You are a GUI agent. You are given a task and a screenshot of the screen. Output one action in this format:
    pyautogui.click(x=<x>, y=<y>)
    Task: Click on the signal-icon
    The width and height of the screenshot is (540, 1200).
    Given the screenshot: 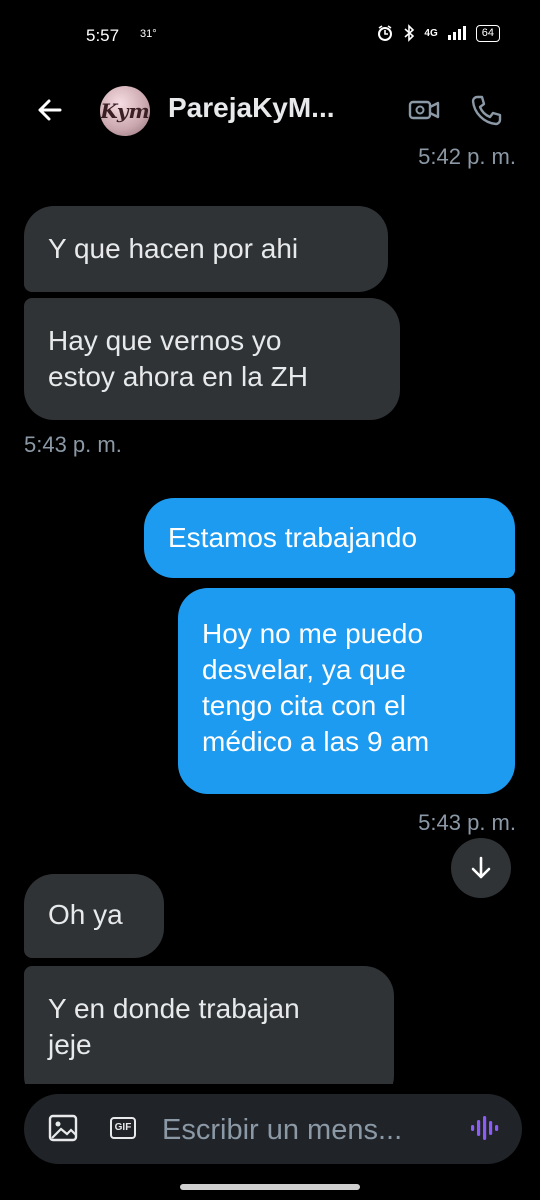 What is the action you would take?
    pyautogui.click(x=456, y=33)
    